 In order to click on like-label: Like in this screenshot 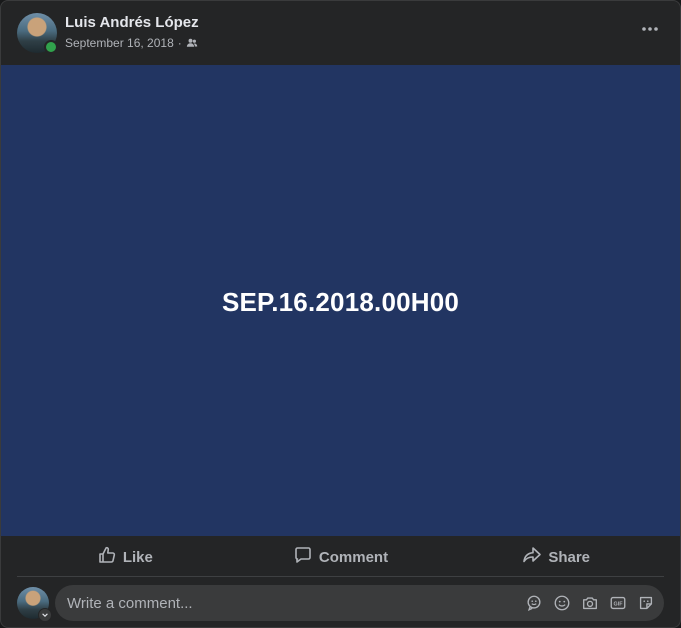, I will do `click(137, 557)`.